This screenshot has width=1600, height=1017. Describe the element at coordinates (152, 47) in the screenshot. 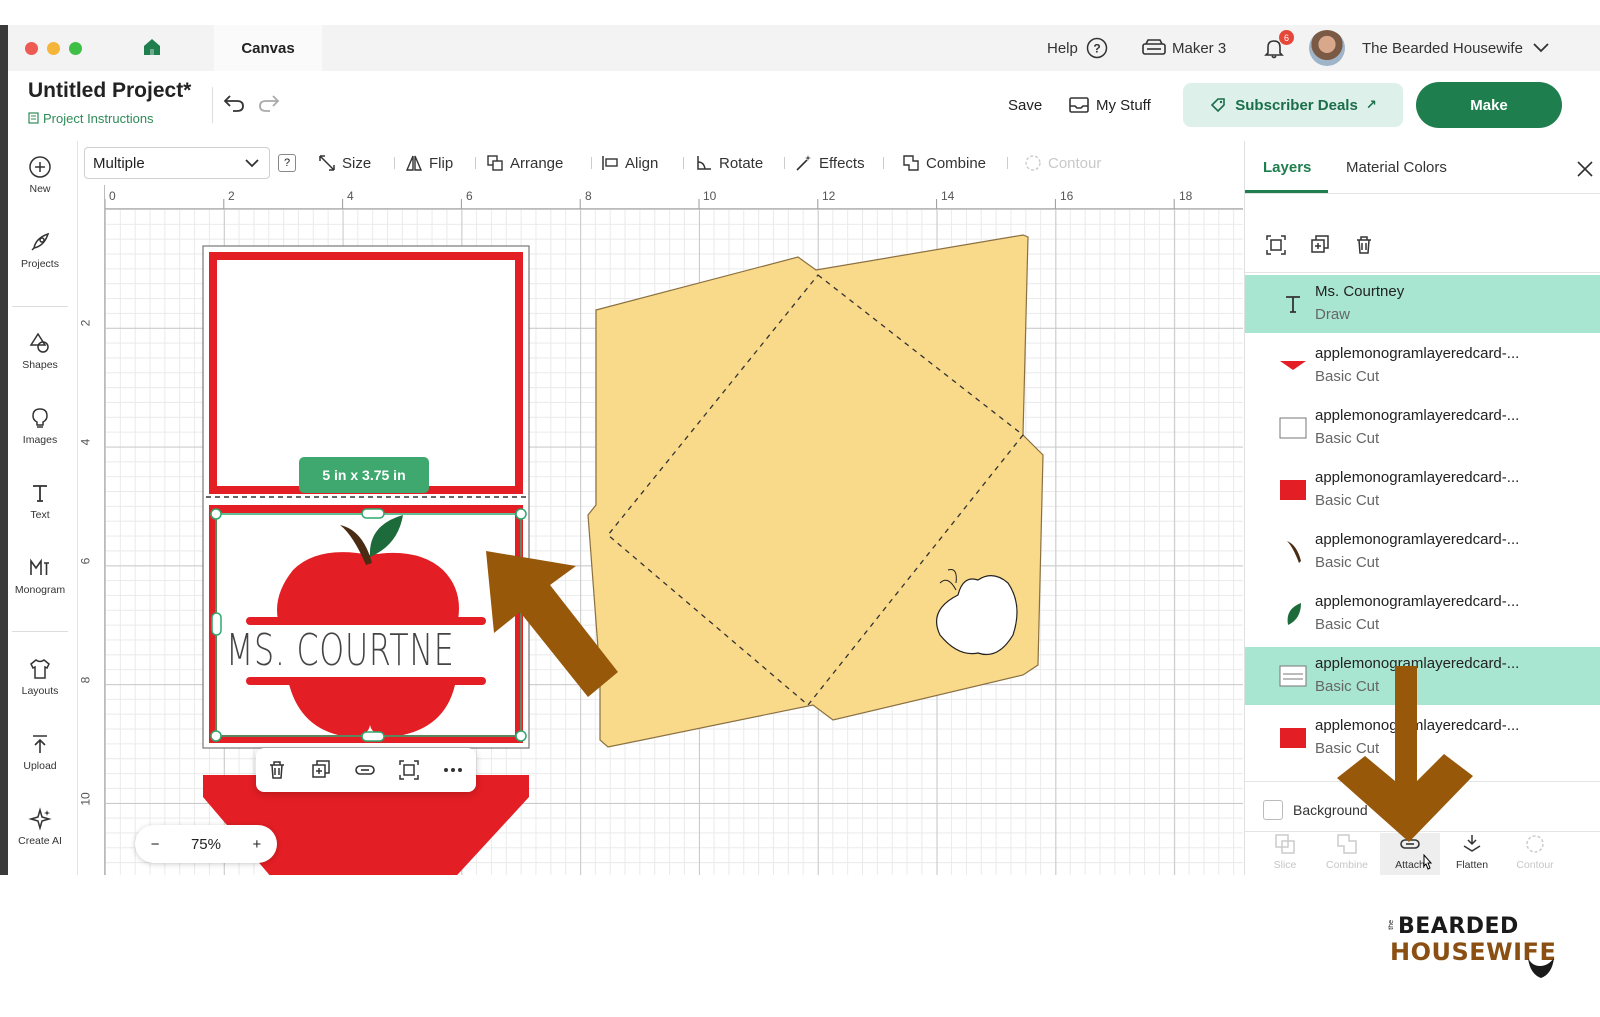

I see `home-icon` at that location.